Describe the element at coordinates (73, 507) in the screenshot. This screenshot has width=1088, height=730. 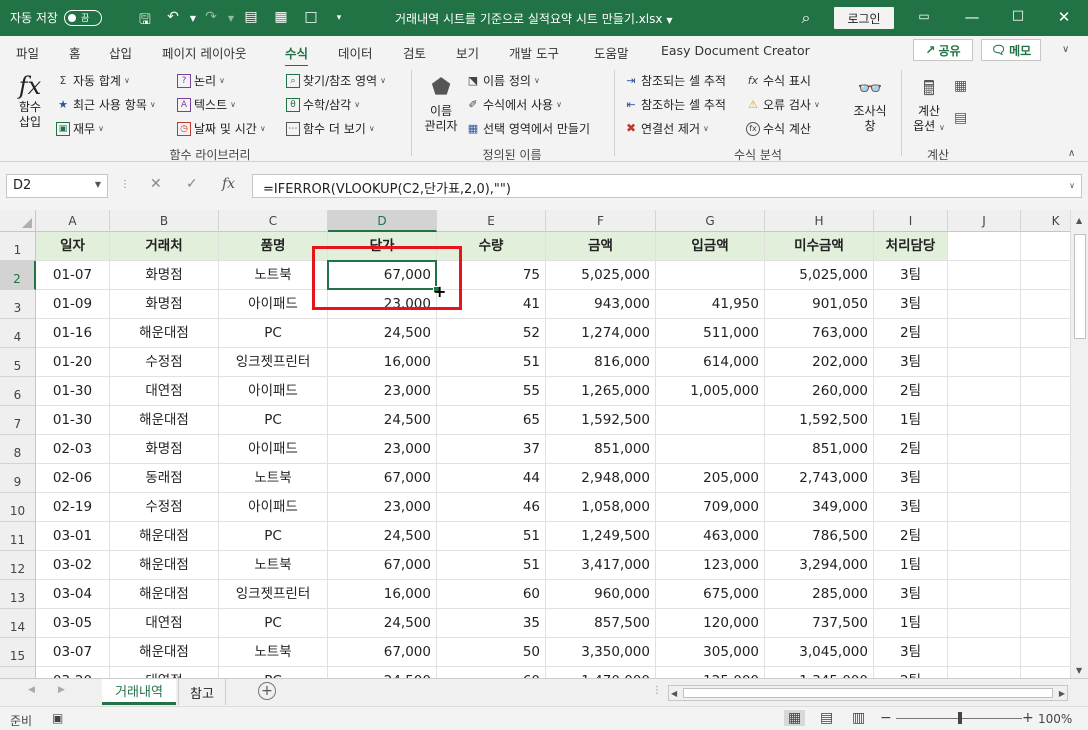
I see `cell-date: 02-19` at that location.